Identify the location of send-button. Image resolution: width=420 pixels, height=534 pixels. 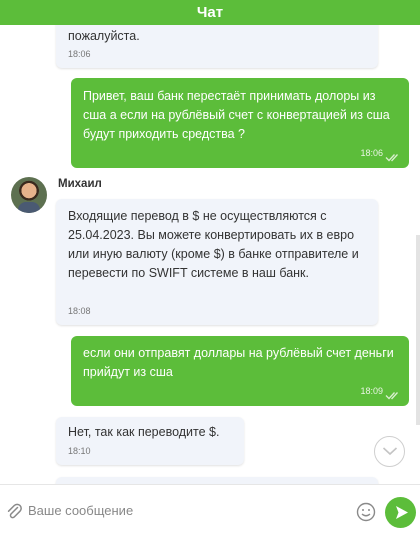
(400, 512).